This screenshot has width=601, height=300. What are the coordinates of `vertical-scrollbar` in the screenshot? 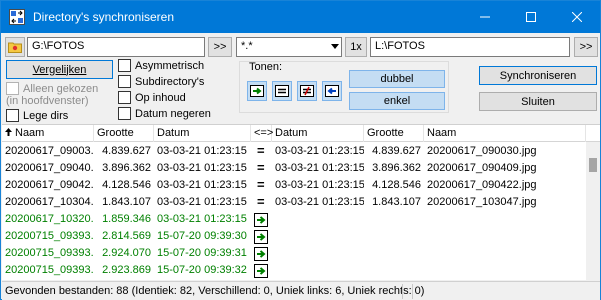 It's located at (593, 211).